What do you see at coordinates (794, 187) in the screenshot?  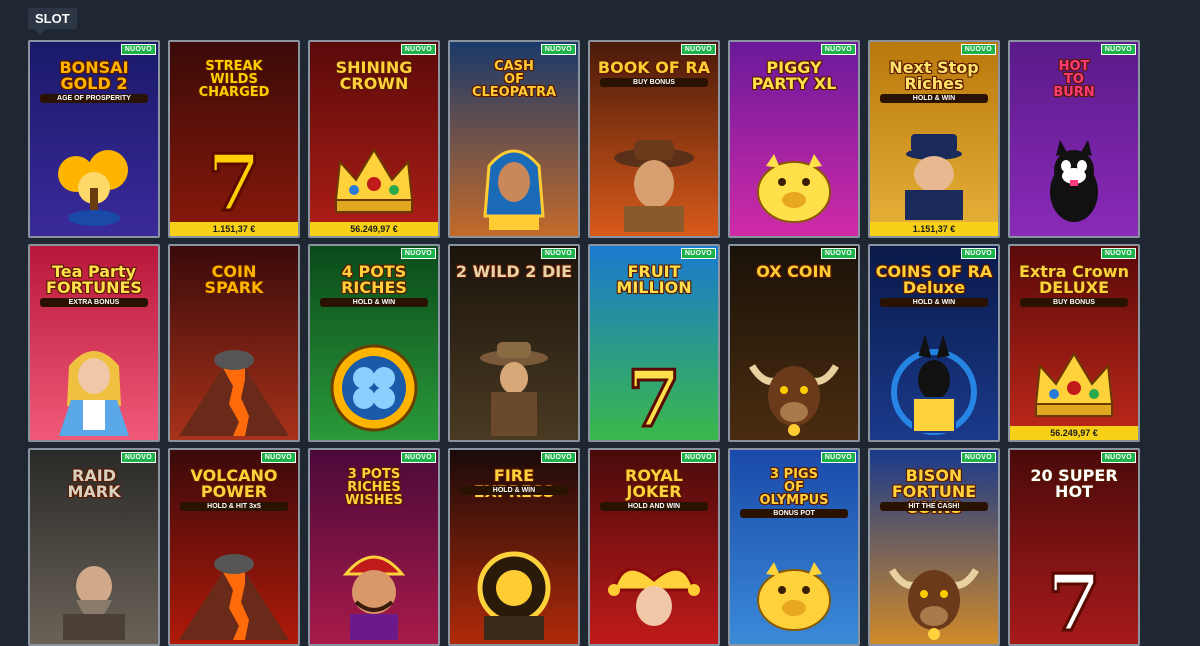 I see `piggy-icon` at bounding box center [794, 187].